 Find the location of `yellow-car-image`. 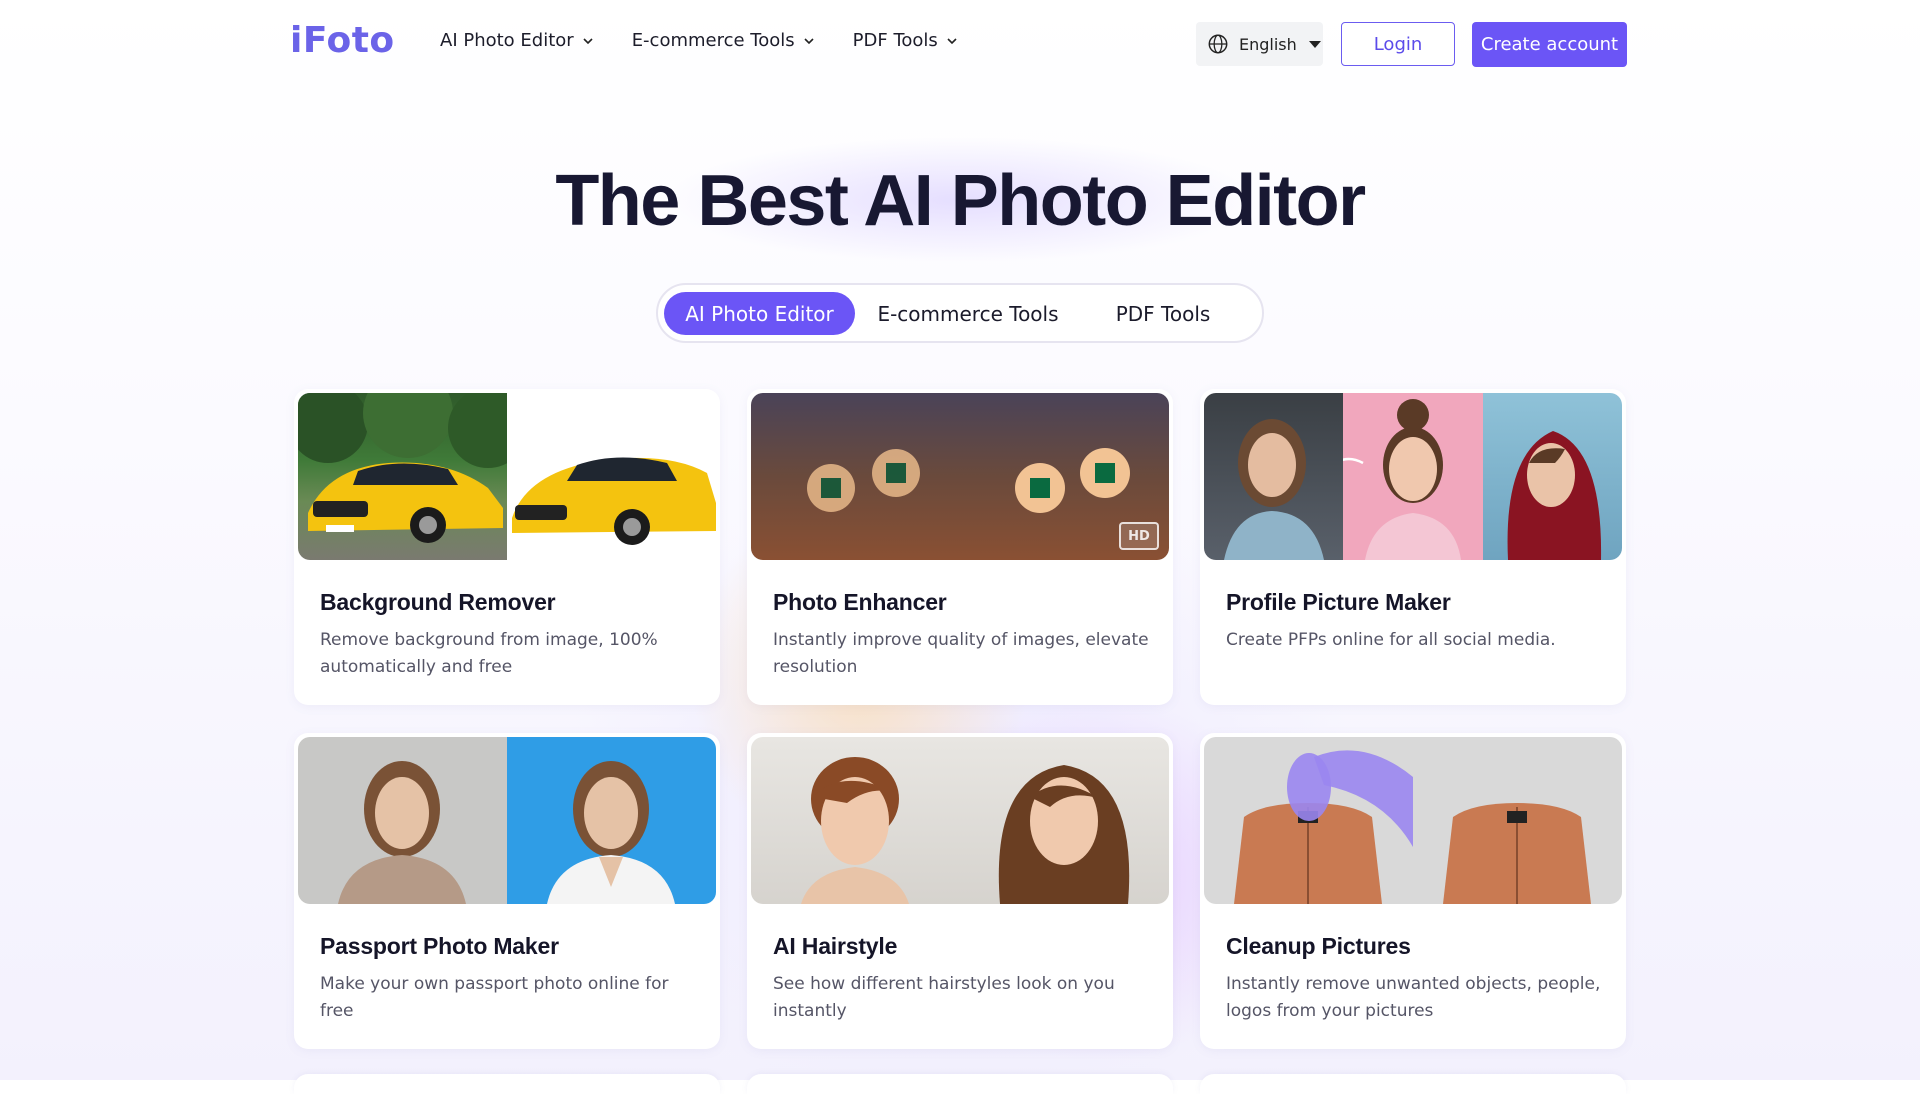

yellow-car-image is located at coordinates (402, 468).